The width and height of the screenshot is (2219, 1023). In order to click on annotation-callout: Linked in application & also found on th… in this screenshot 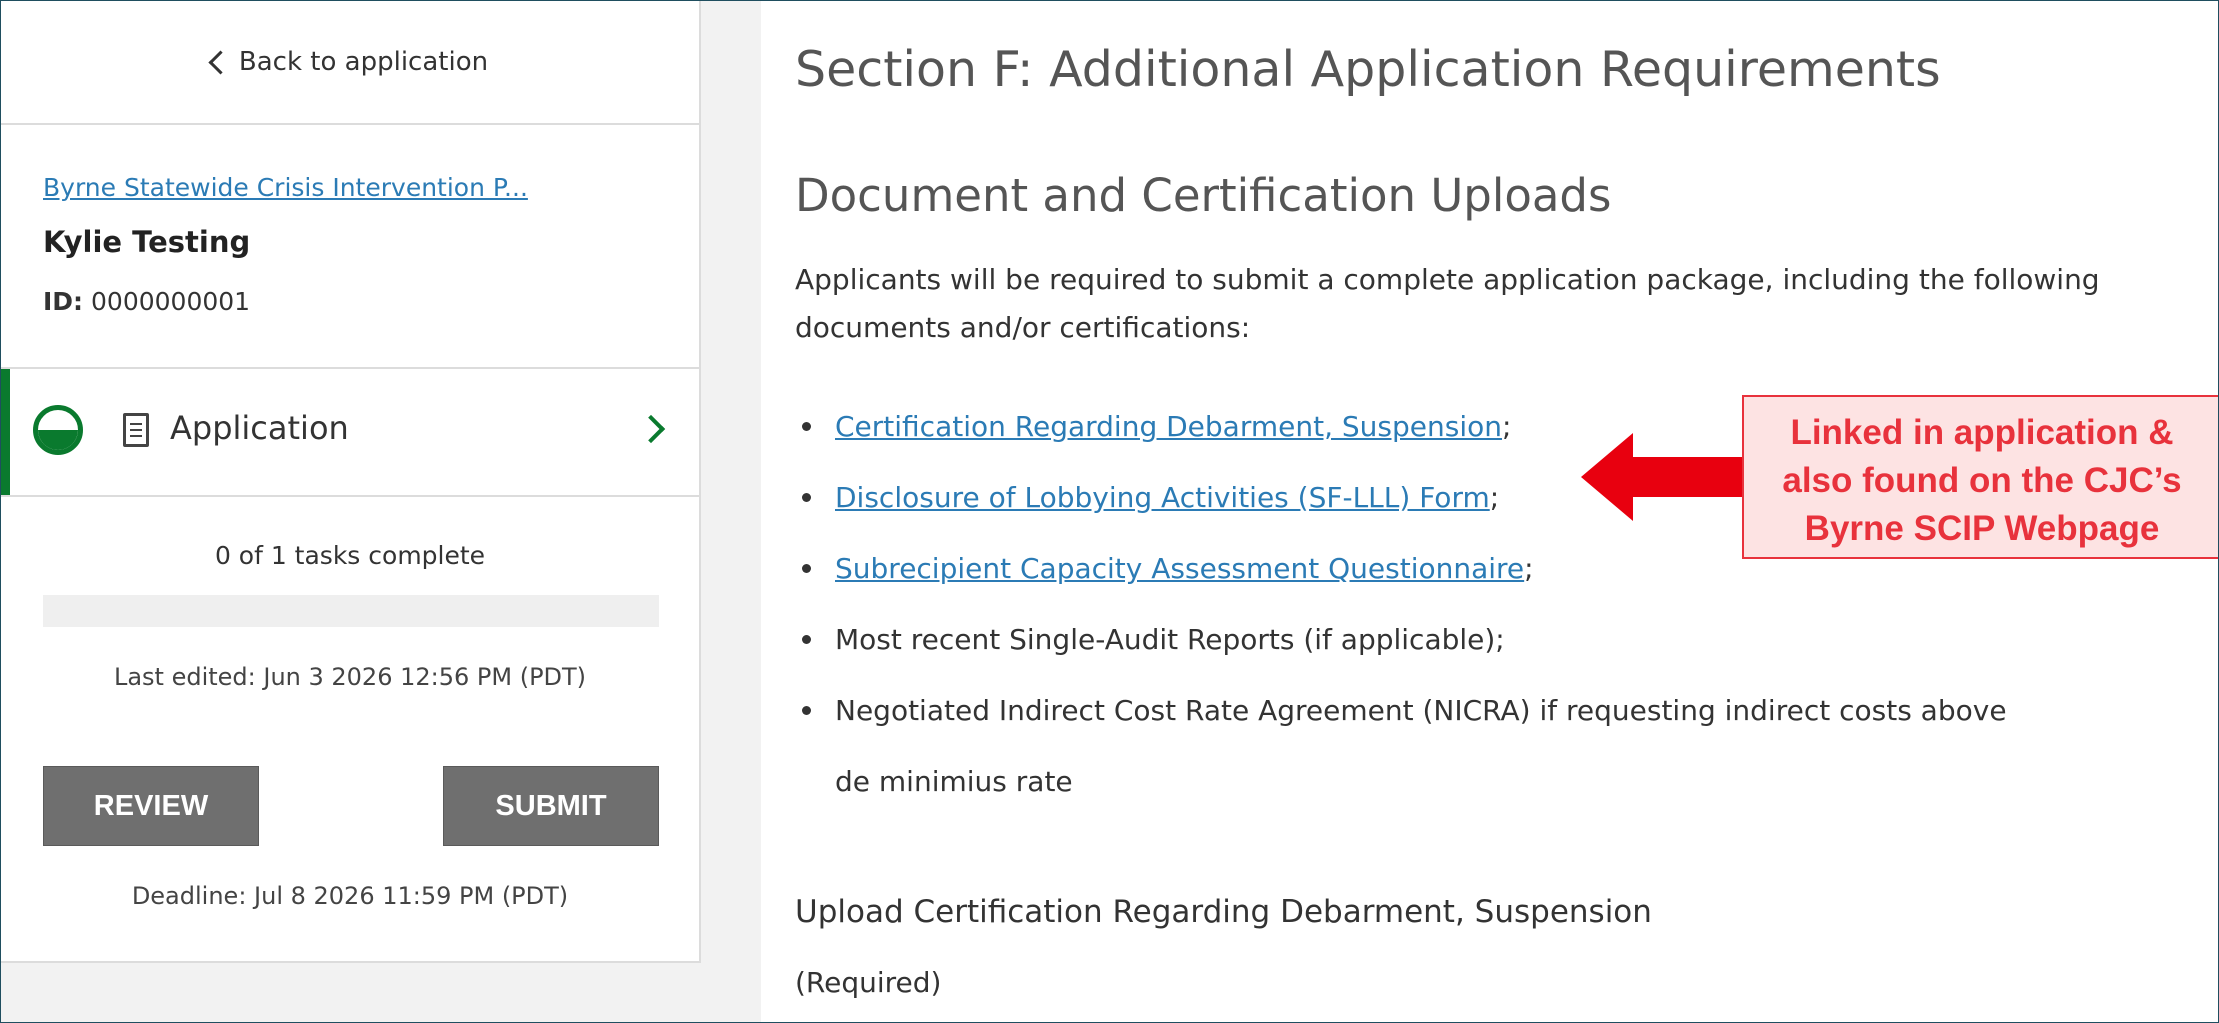, I will do `click(1980, 477)`.